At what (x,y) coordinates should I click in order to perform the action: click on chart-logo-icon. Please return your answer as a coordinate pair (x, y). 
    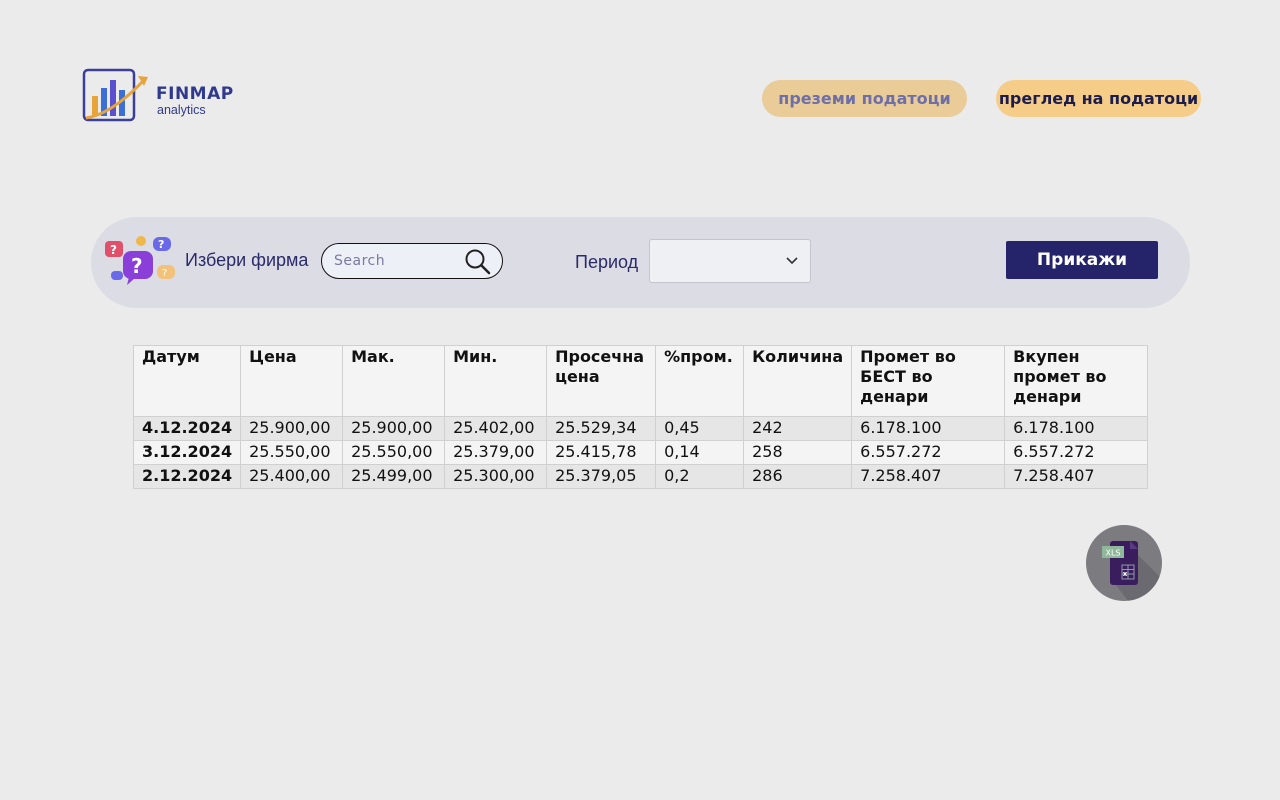
    Looking at the image, I should click on (115, 95).